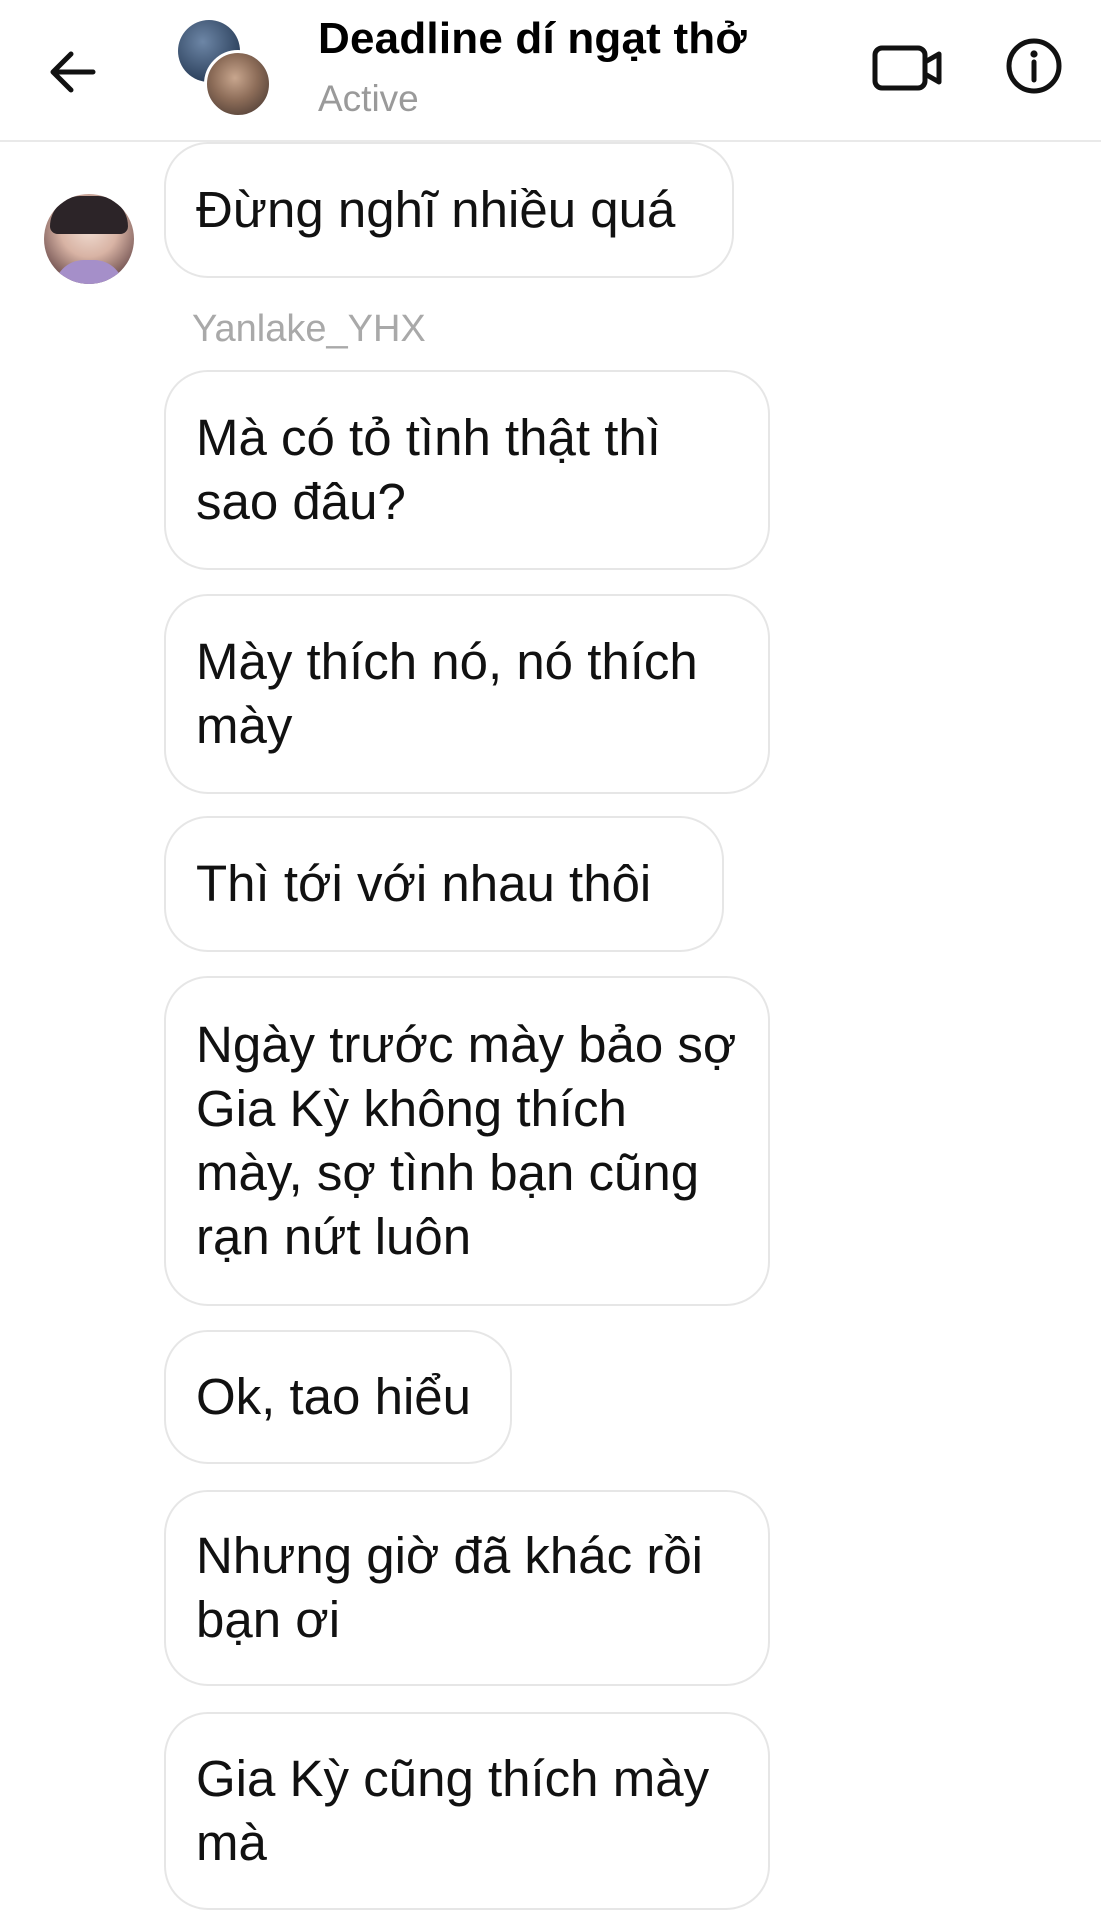  Describe the element at coordinates (447, 693) in the screenshot. I see `message-text: Mày thích nó, nó thích mày` at that location.